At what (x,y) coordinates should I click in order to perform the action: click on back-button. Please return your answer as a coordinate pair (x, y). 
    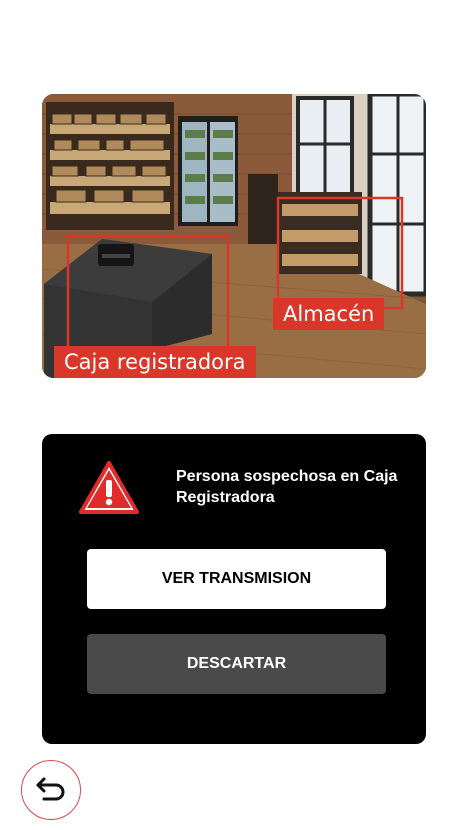
    Looking at the image, I should click on (51, 790).